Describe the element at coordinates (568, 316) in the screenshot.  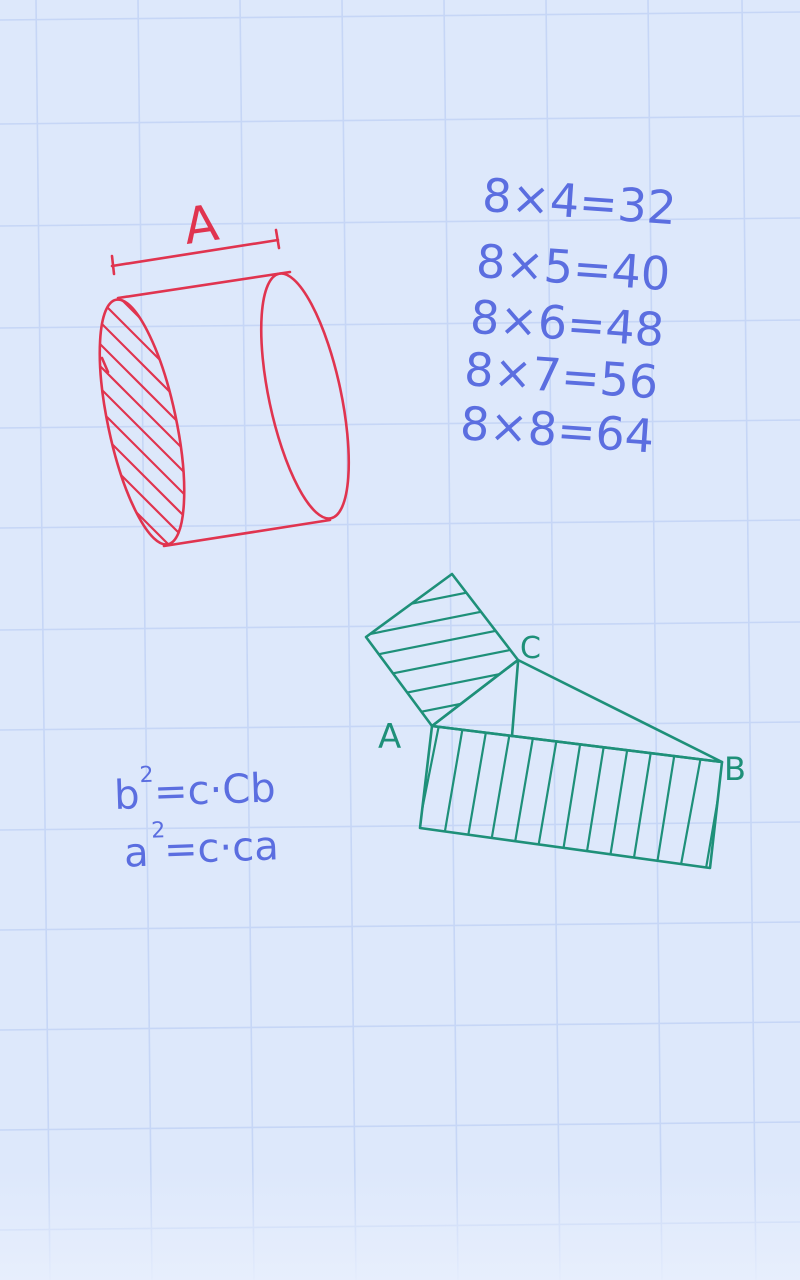
I see `multiplication-table: 8×4=32 8×5=40 8×6=48 8×7=56 8×8=64` at that location.